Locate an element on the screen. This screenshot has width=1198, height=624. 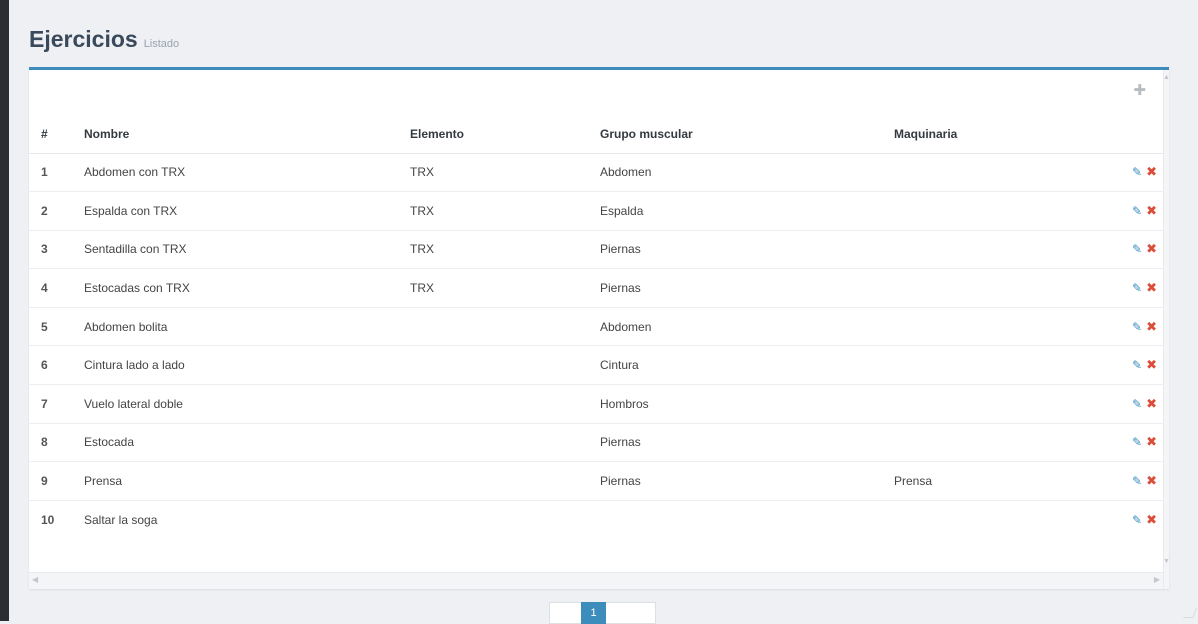
scroll-left-icon: ◀ is located at coordinates (35, 579).